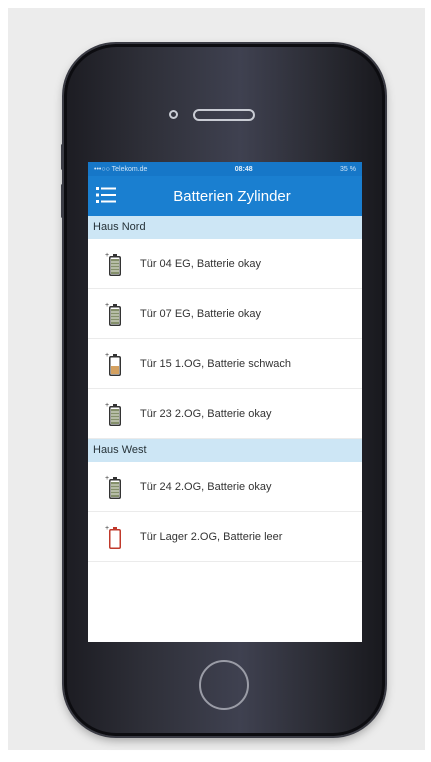 The width and height of the screenshot is (431, 762). Describe the element at coordinates (201, 313) in the screenshot. I see `list-item-label: Tür 07 EG, Batterie okay` at that location.